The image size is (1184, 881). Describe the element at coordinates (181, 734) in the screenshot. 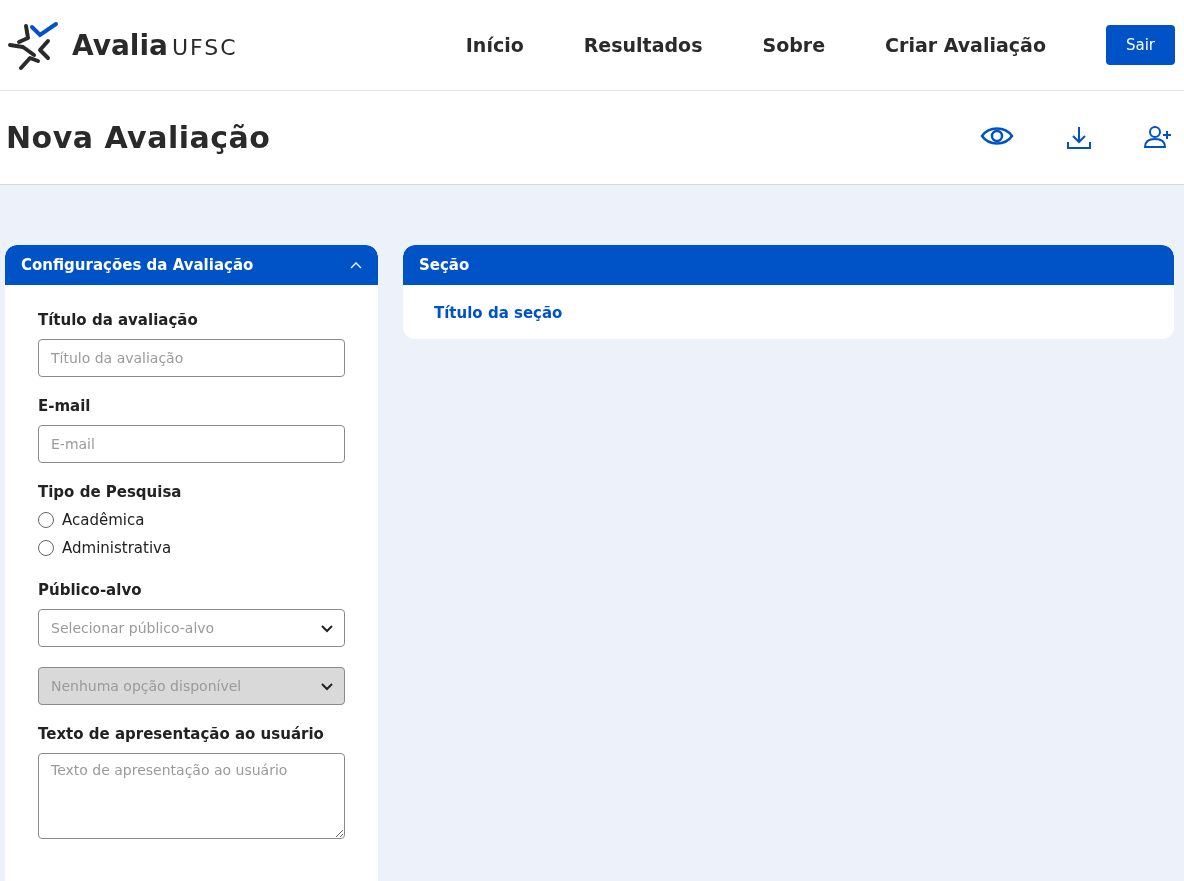

I see `field-label: Texto de apresentação ao usuário` at that location.